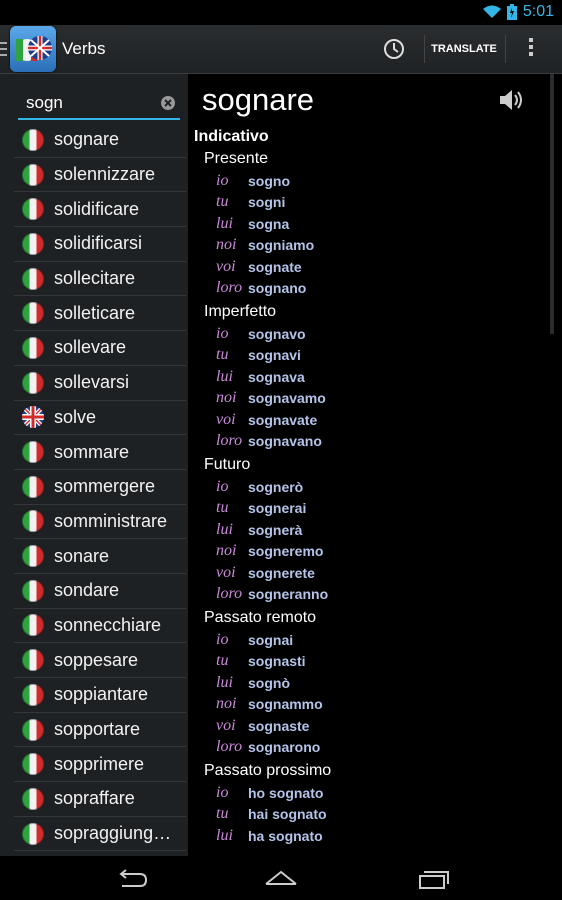 The image size is (562, 900). I want to click on list-item: sollevarsi, so click(100, 383).